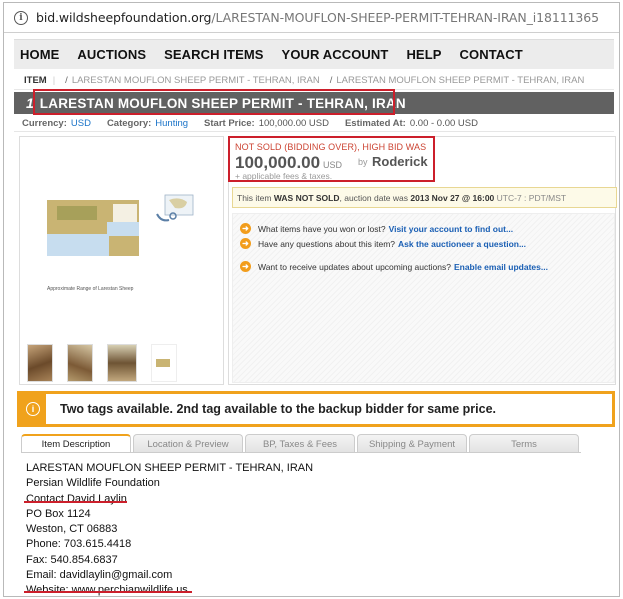  What do you see at coordinates (93, 483) in the screenshot?
I see `description-line: Persian Wildlife Foundation` at bounding box center [93, 483].